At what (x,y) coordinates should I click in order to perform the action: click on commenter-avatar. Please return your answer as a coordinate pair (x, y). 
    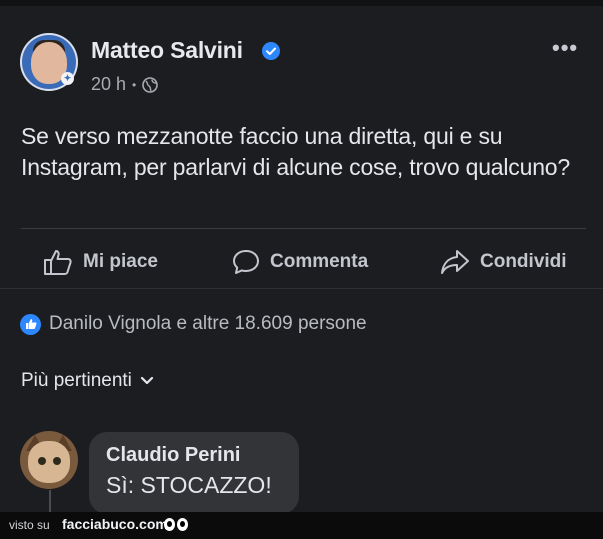
    Looking at the image, I should click on (49, 460).